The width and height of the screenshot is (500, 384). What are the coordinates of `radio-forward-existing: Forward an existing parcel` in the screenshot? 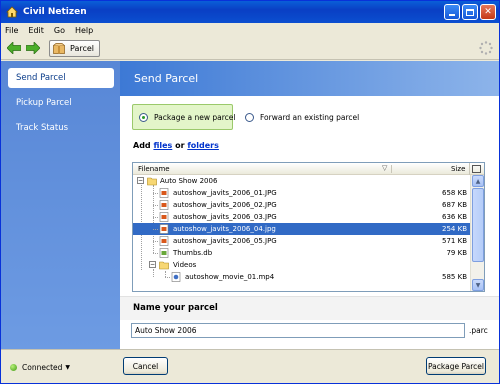 It's located at (302, 117).